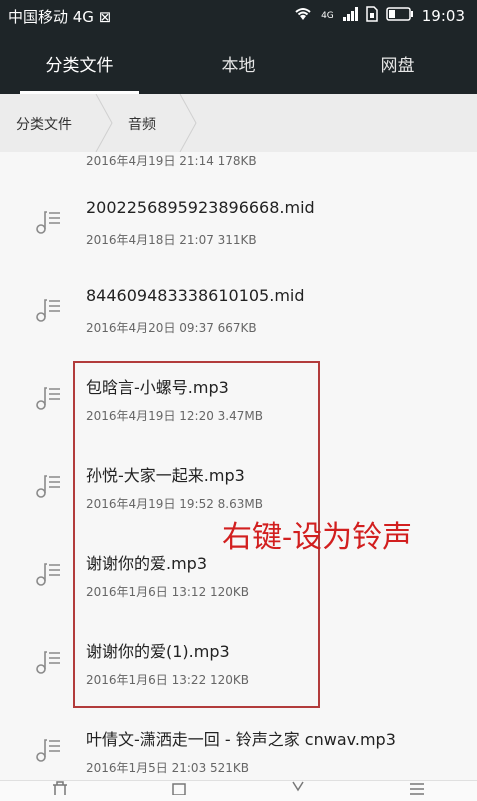 Image resolution: width=477 pixels, height=801 pixels. Describe the element at coordinates (443, 16) in the screenshot. I see `clock-label: 19:03` at that location.